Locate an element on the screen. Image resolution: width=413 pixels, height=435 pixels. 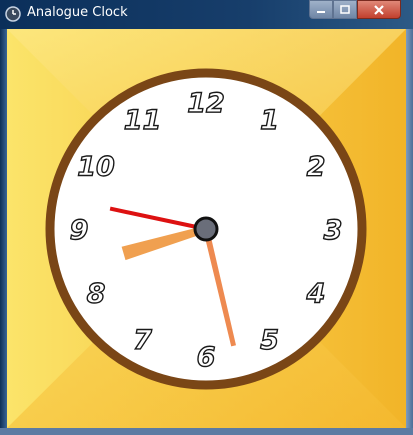
title-bar: Analogue Clock is located at coordinates (206, 14).